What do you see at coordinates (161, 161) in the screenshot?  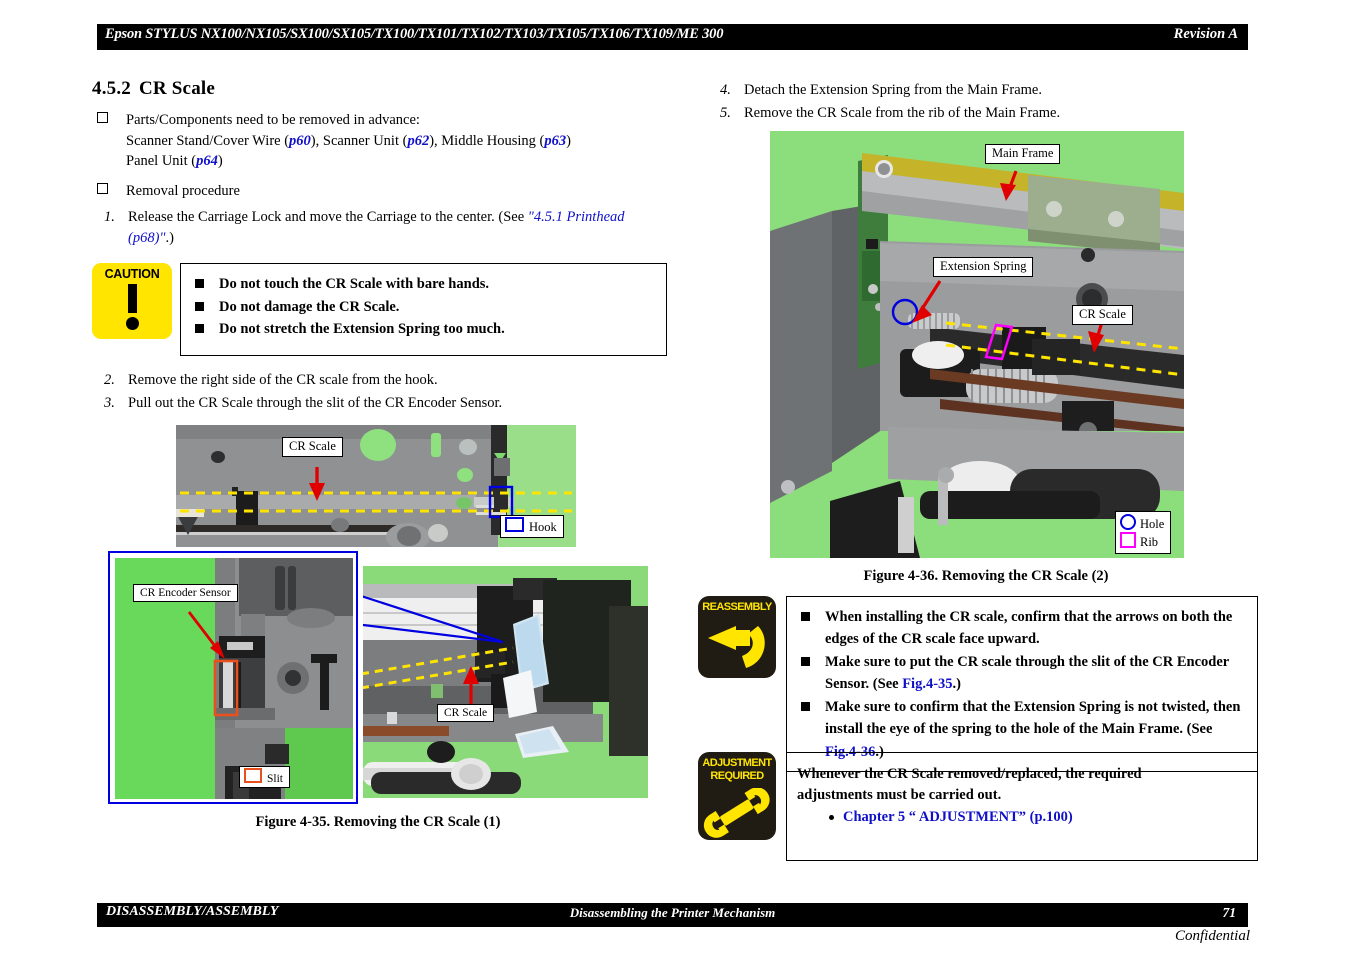 I see `prereq-line2-a: Panel Unit (` at bounding box center [161, 161].